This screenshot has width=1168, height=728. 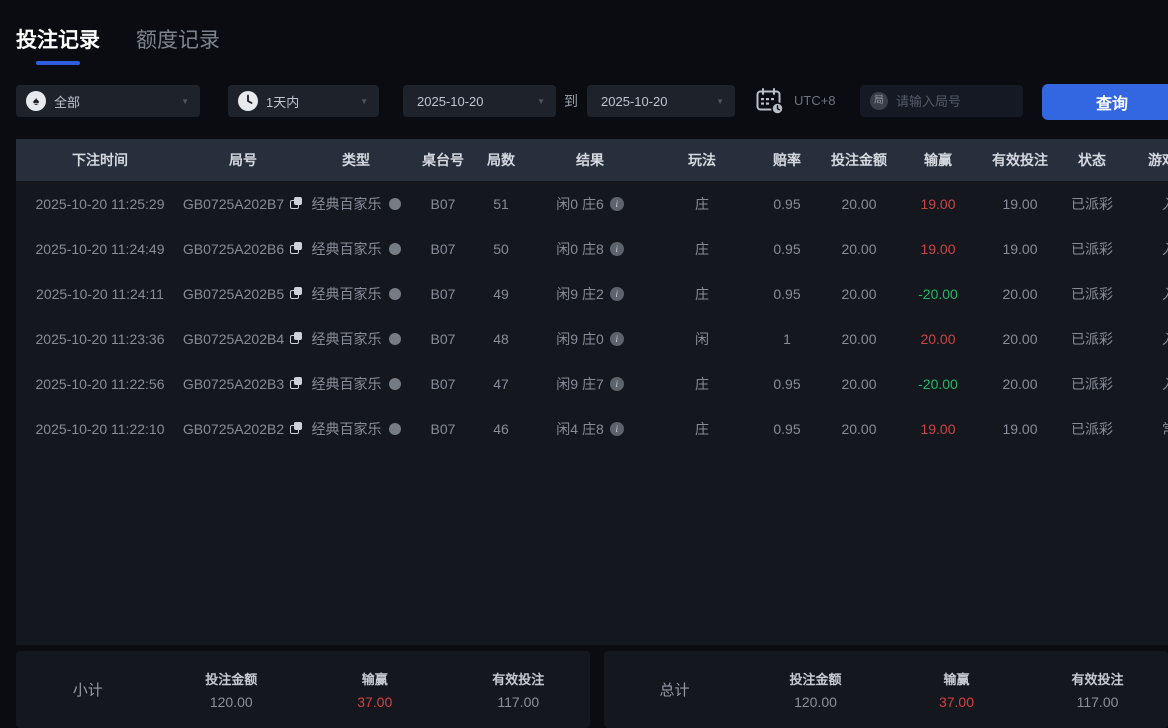 What do you see at coordinates (100, 203) in the screenshot?
I see `cell-bet-time: 2025-10-20 11:25:29` at bounding box center [100, 203].